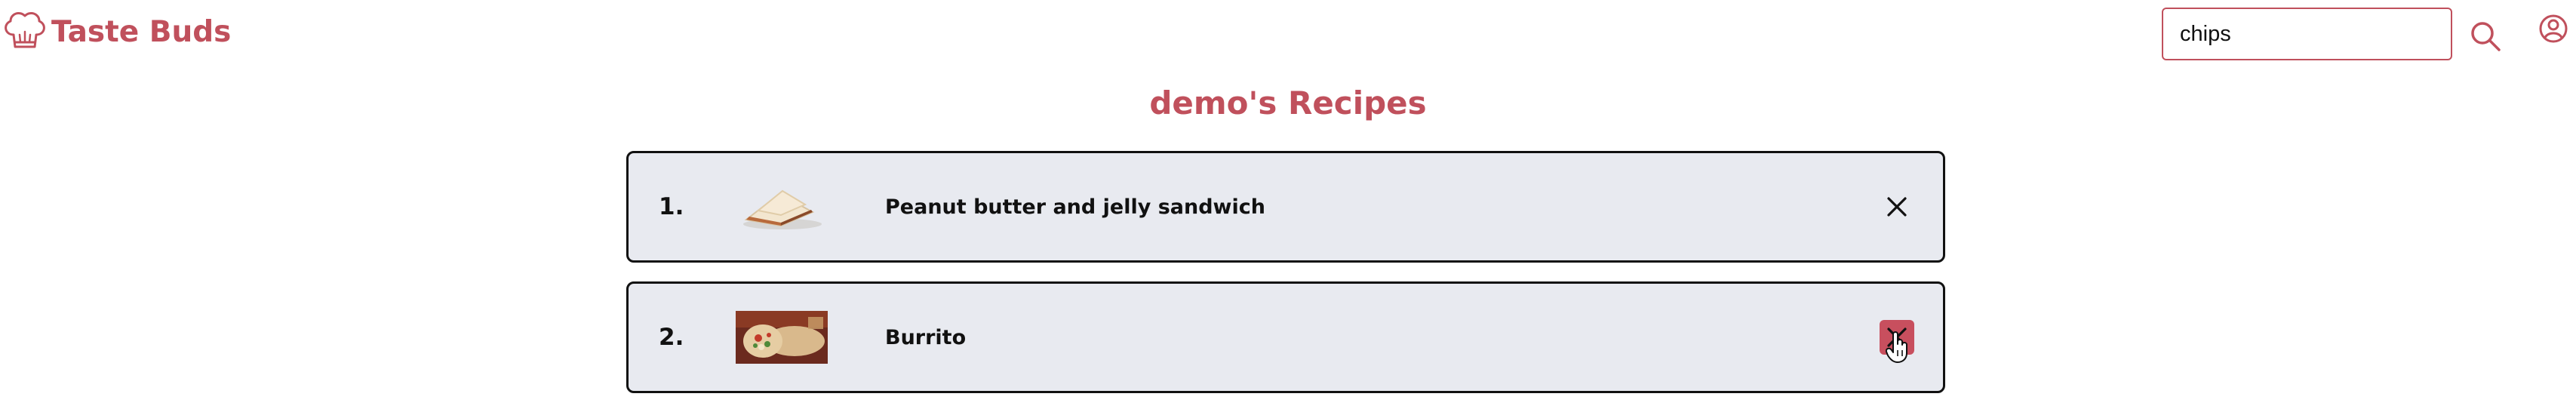 Image resolution: width=2576 pixels, height=409 pixels. I want to click on page-title: demo's Recipes, so click(1288, 103).